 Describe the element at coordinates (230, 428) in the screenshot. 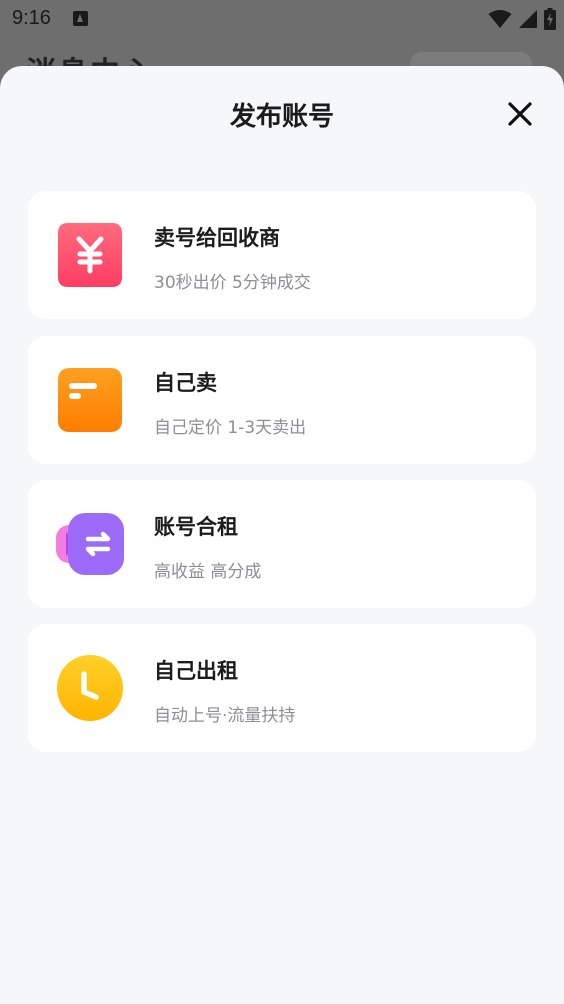

I see `option-subtitle: 自己定价 1-3天卖出` at that location.